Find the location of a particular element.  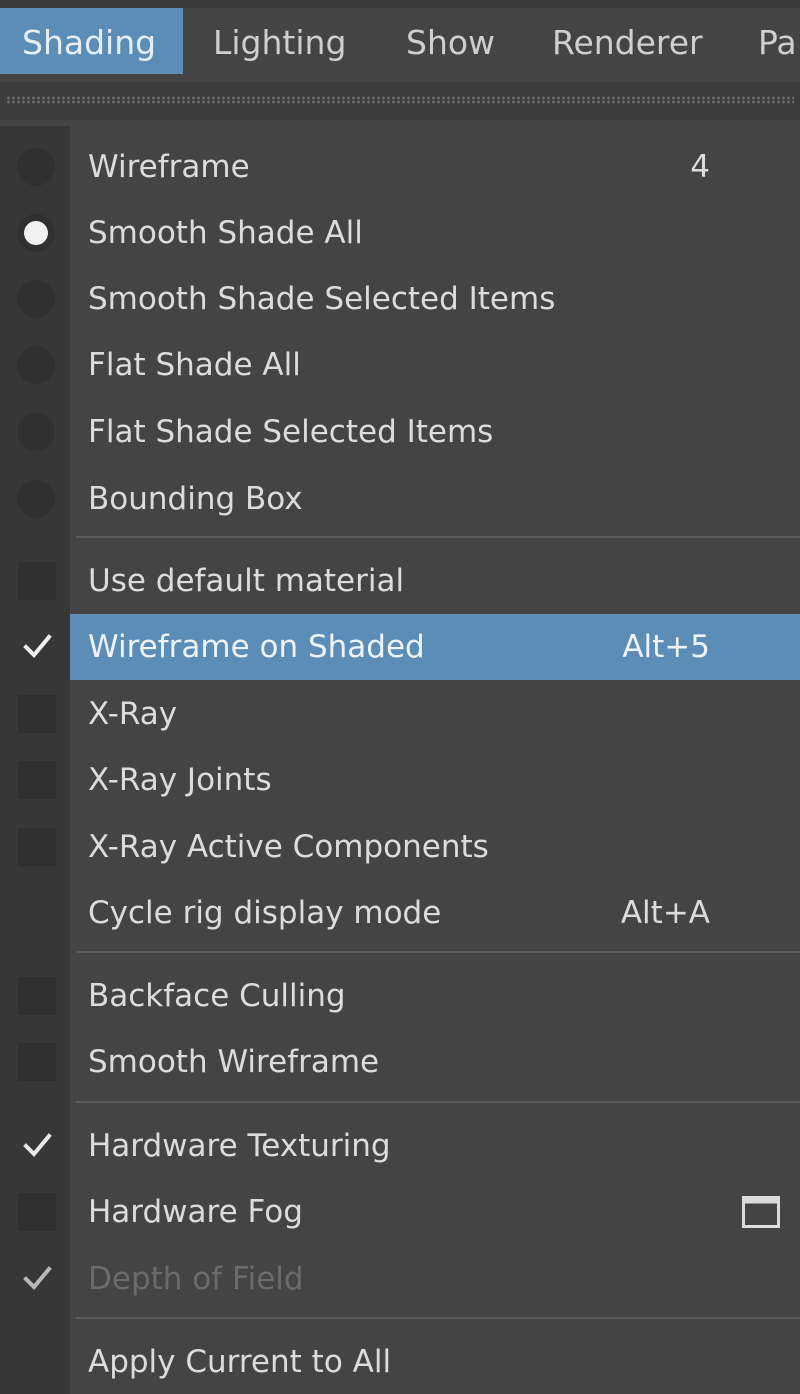

menu-item-label: X-Ray Active Components is located at coordinates (288, 847).